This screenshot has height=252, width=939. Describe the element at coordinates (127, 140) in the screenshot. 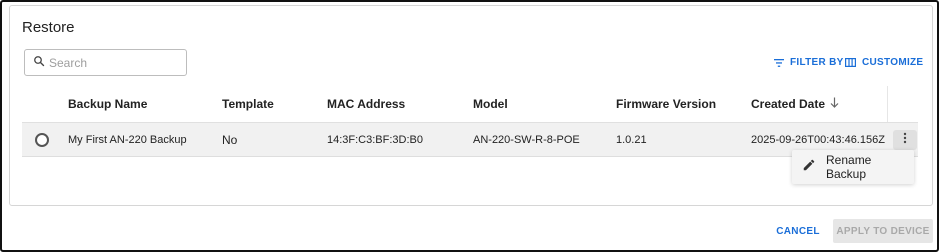

I see `cell-backup-name: My First AN-220 Backup` at that location.